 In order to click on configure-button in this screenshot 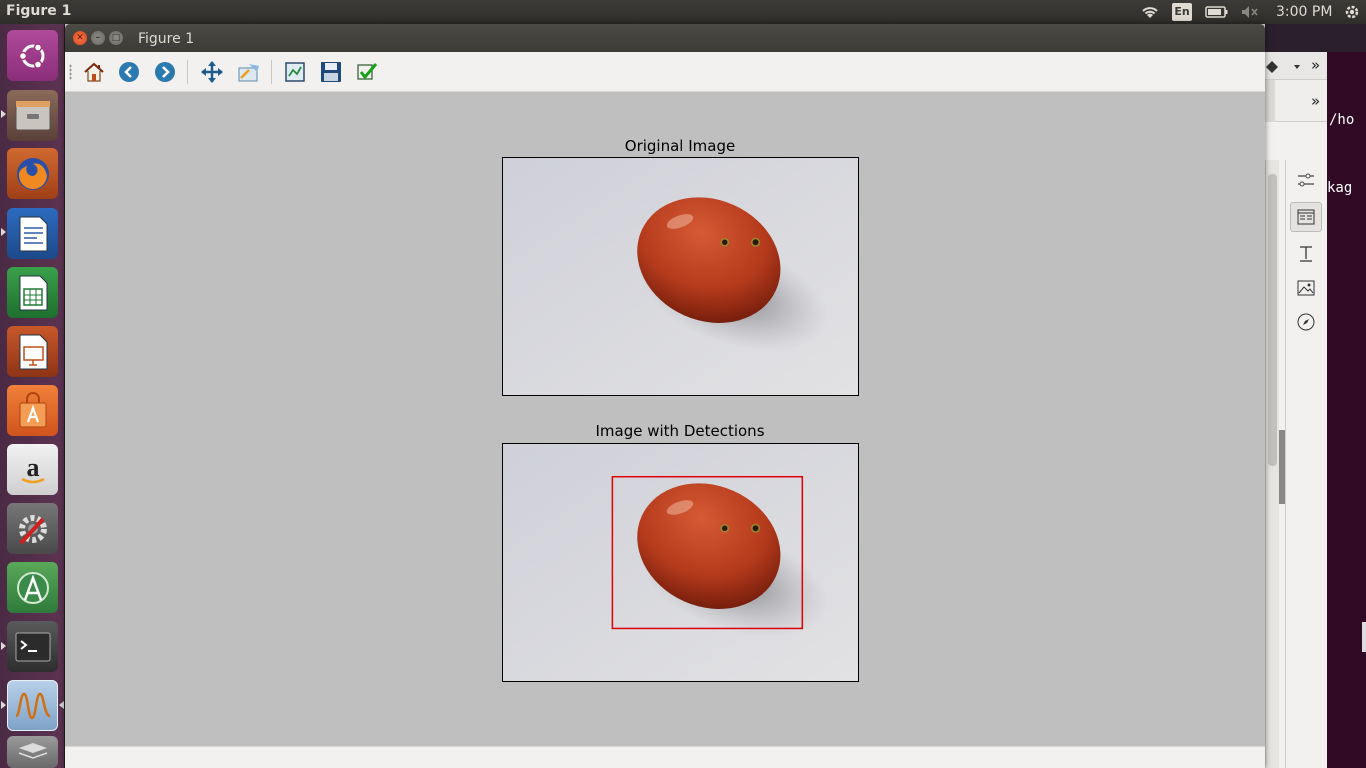, I will do `click(367, 72)`.